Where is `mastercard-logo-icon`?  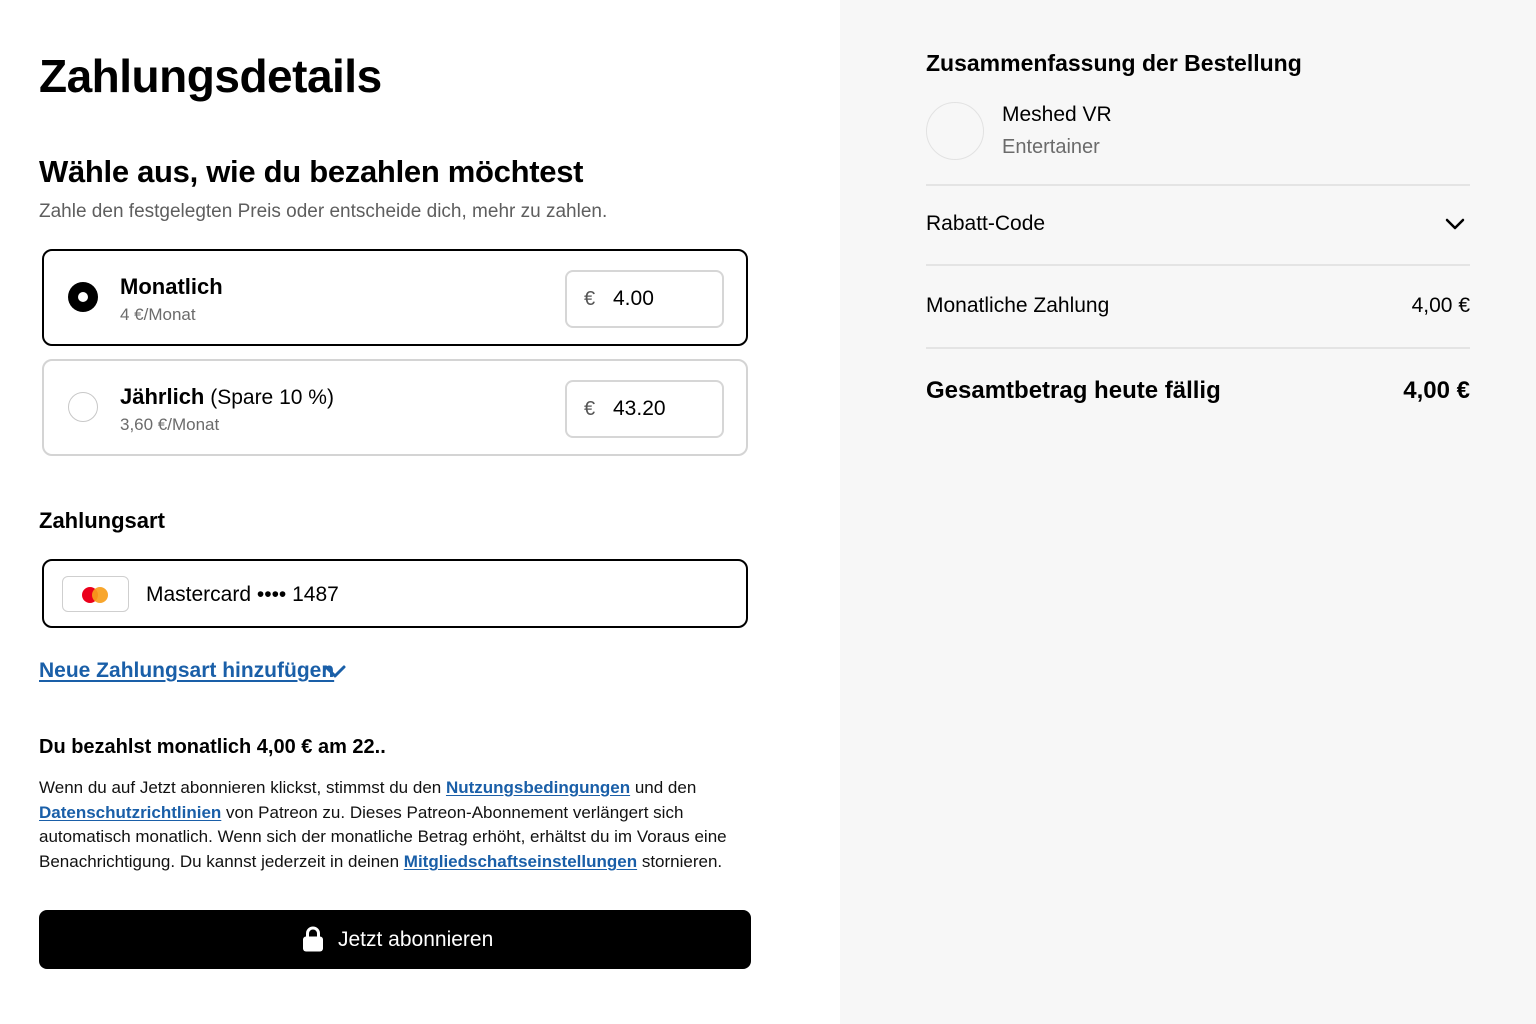 mastercard-logo-icon is located at coordinates (95, 594).